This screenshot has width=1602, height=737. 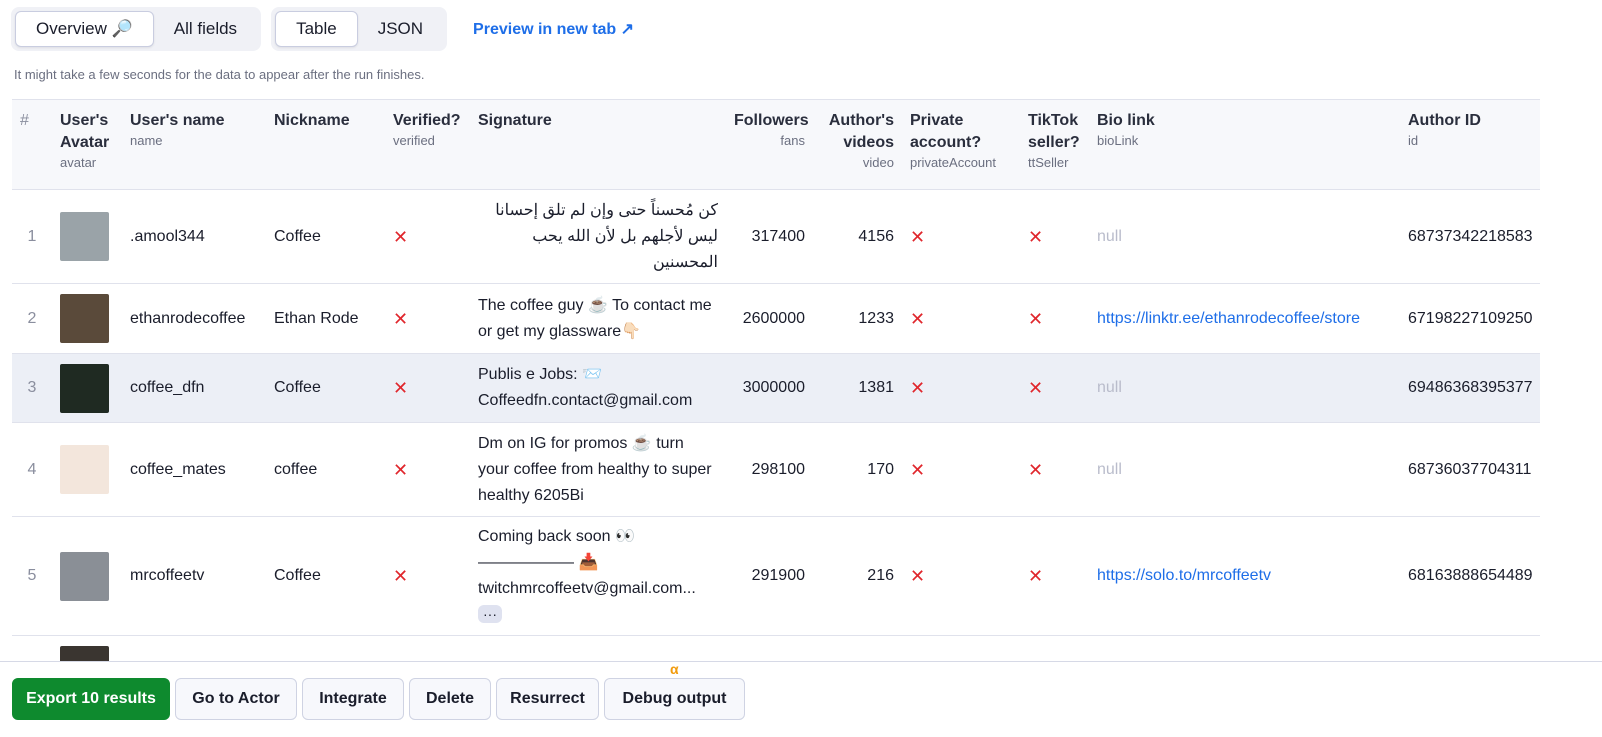 What do you see at coordinates (769, 576) in the screenshot?
I see `followers: 291900` at bounding box center [769, 576].